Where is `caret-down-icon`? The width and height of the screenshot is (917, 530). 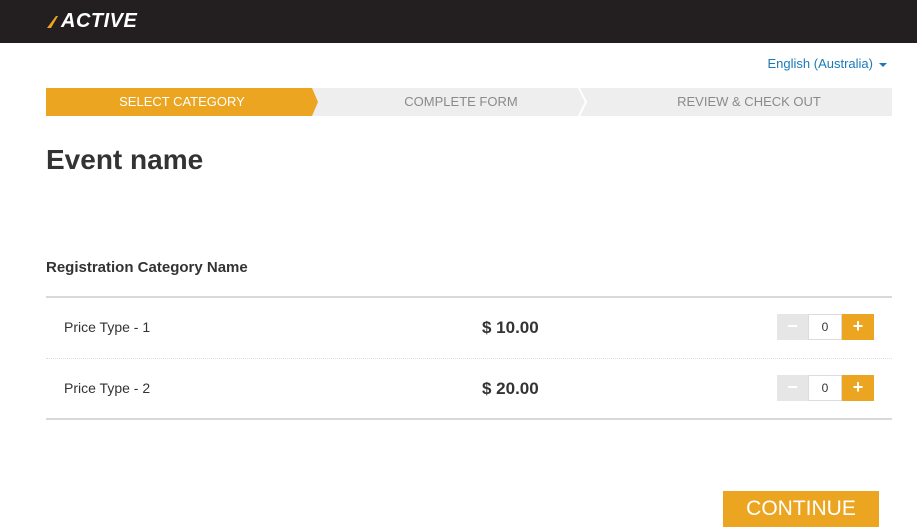
caret-down-icon is located at coordinates (883, 64).